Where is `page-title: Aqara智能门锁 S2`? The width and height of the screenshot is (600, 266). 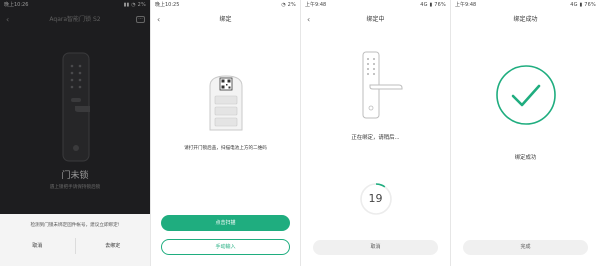
page-title: Aqara智能门锁 S2 is located at coordinates (75, 19).